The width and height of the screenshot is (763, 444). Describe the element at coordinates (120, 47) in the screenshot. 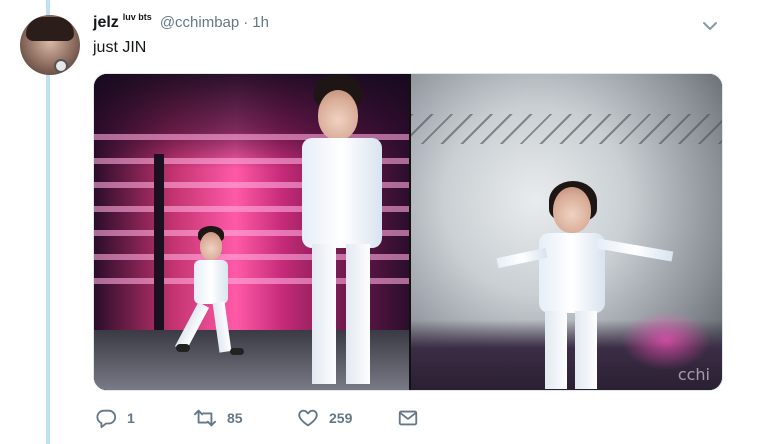

I see `tweet-text: just JIN` at that location.